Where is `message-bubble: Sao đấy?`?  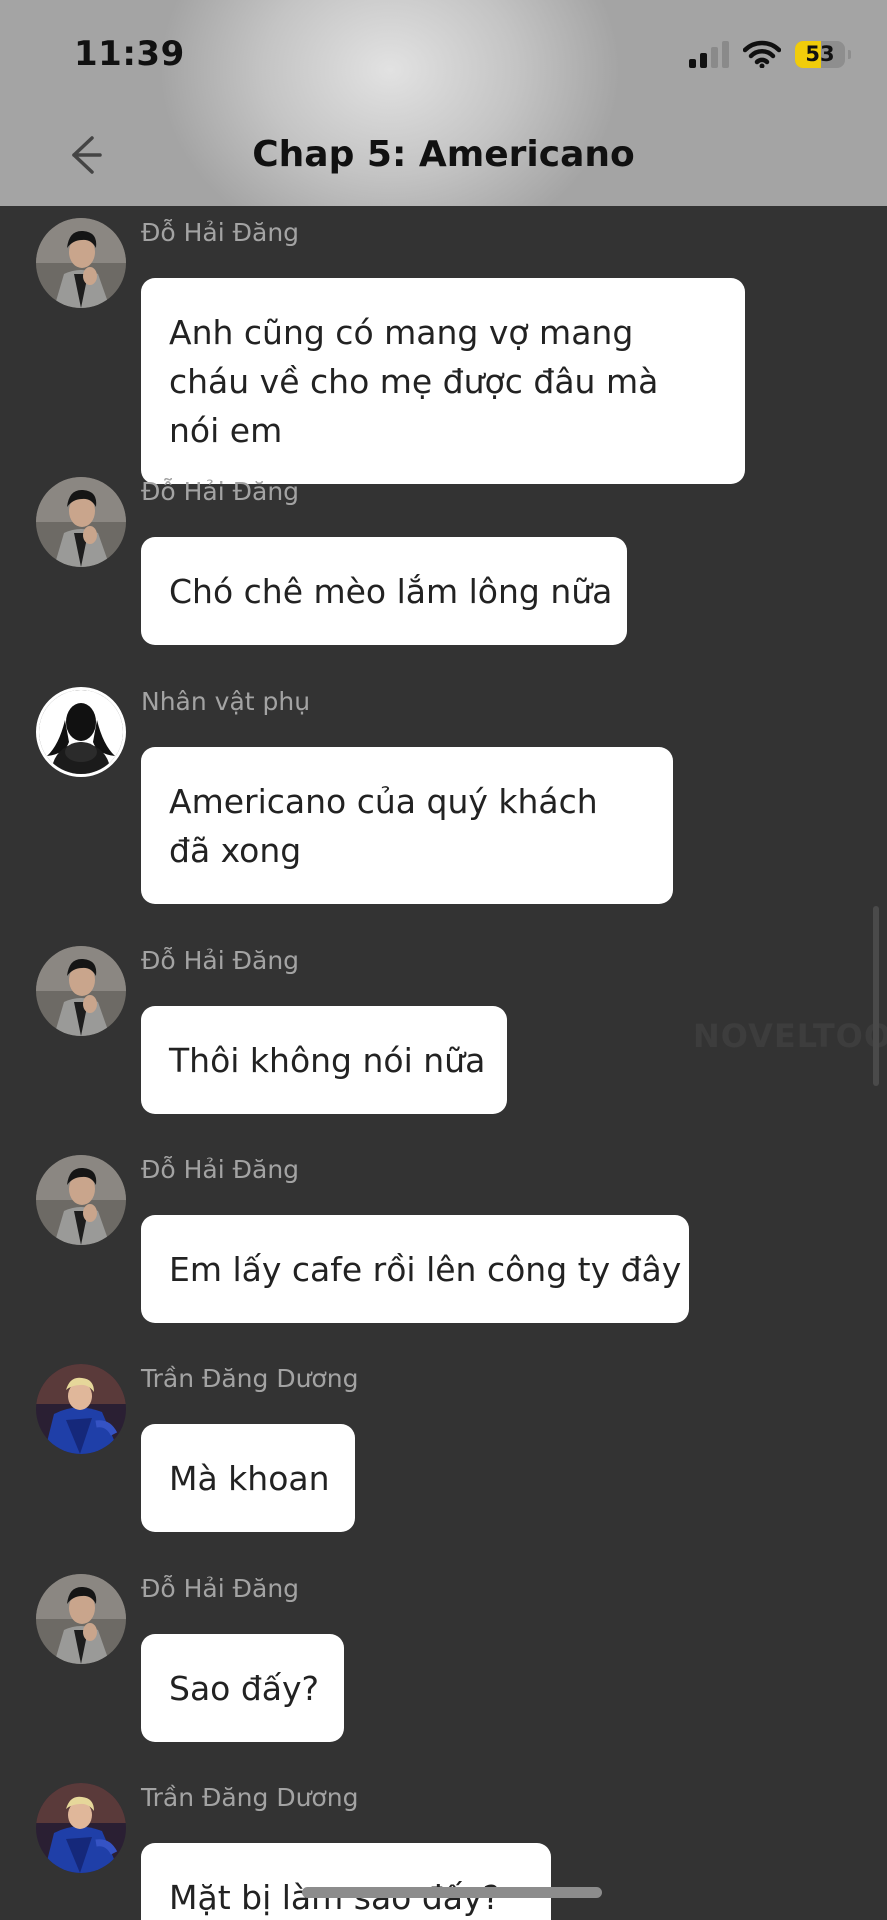
message-bubble: Sao đấy? is located at coordinates (242, 1688).